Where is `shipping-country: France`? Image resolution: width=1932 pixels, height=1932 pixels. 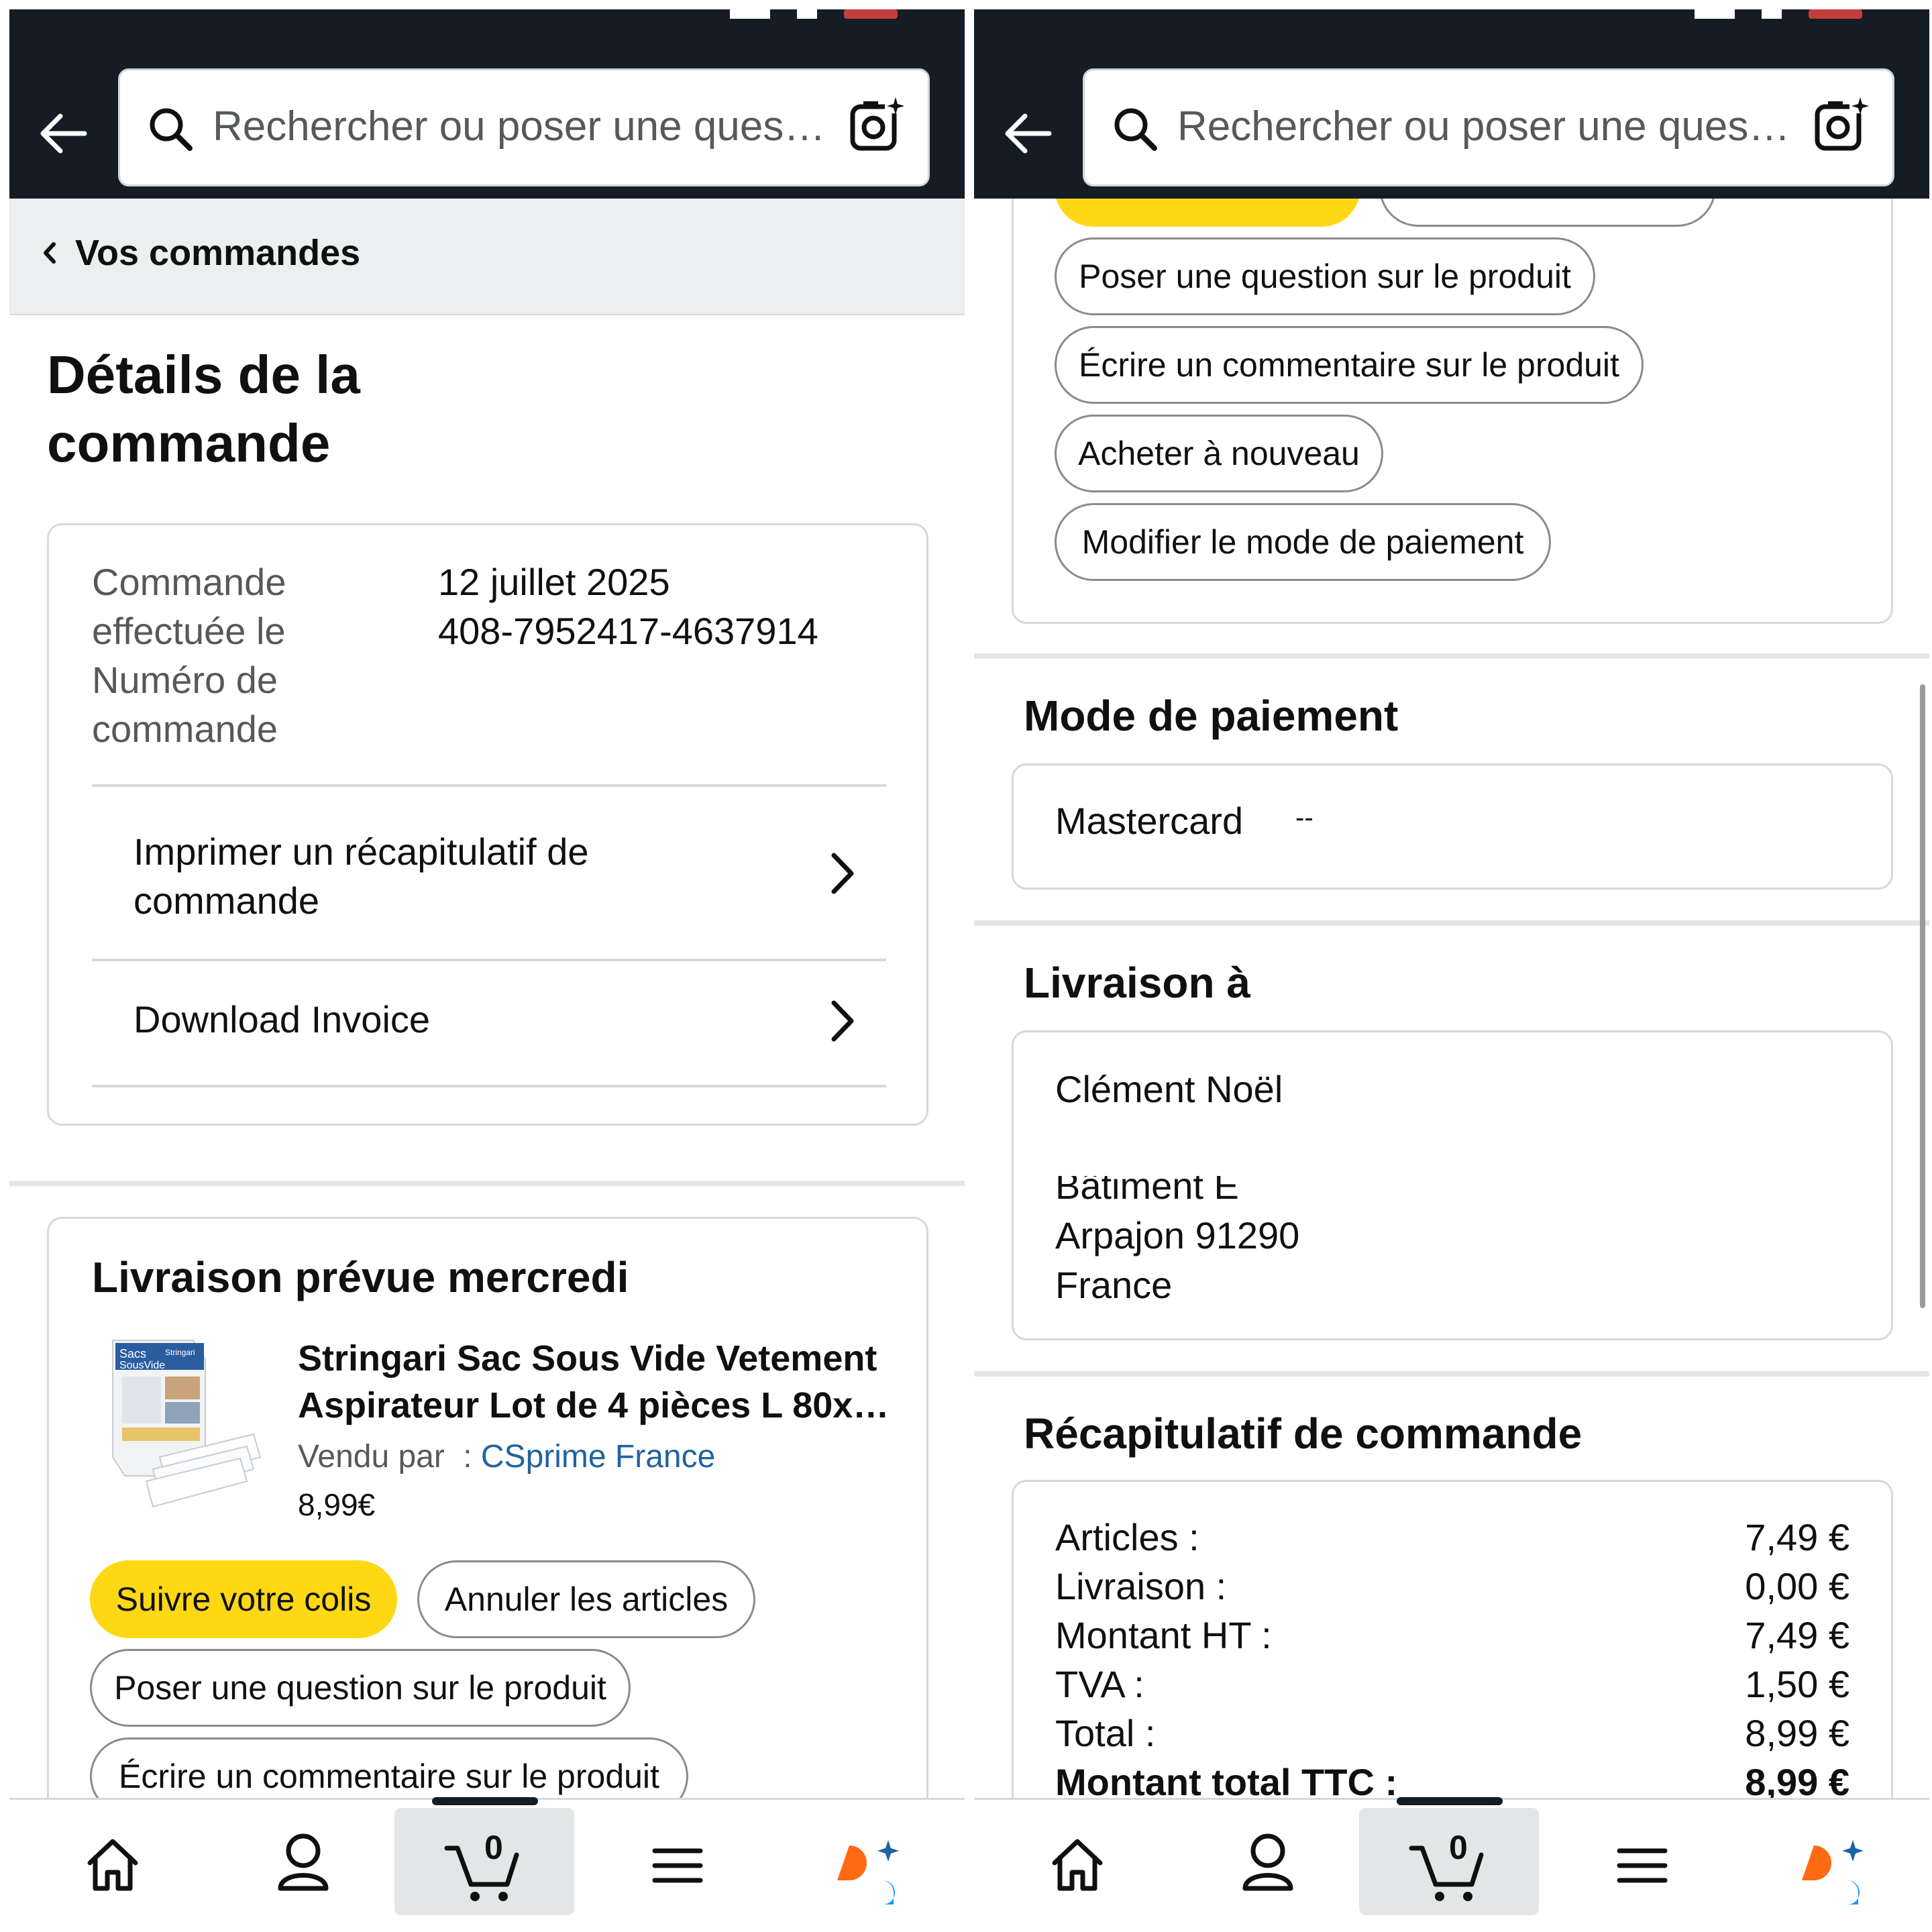 shipping-country: France is located at coordinates (1114, 1285).